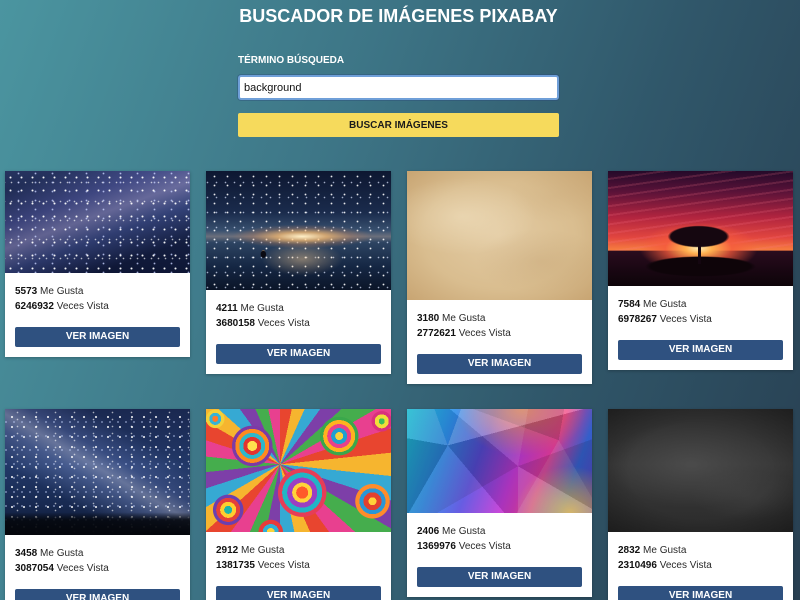  Describe the element at coordinates (298, 308) in the screenshot. I see `likes-line: 4211 Me Gusta` at that location.